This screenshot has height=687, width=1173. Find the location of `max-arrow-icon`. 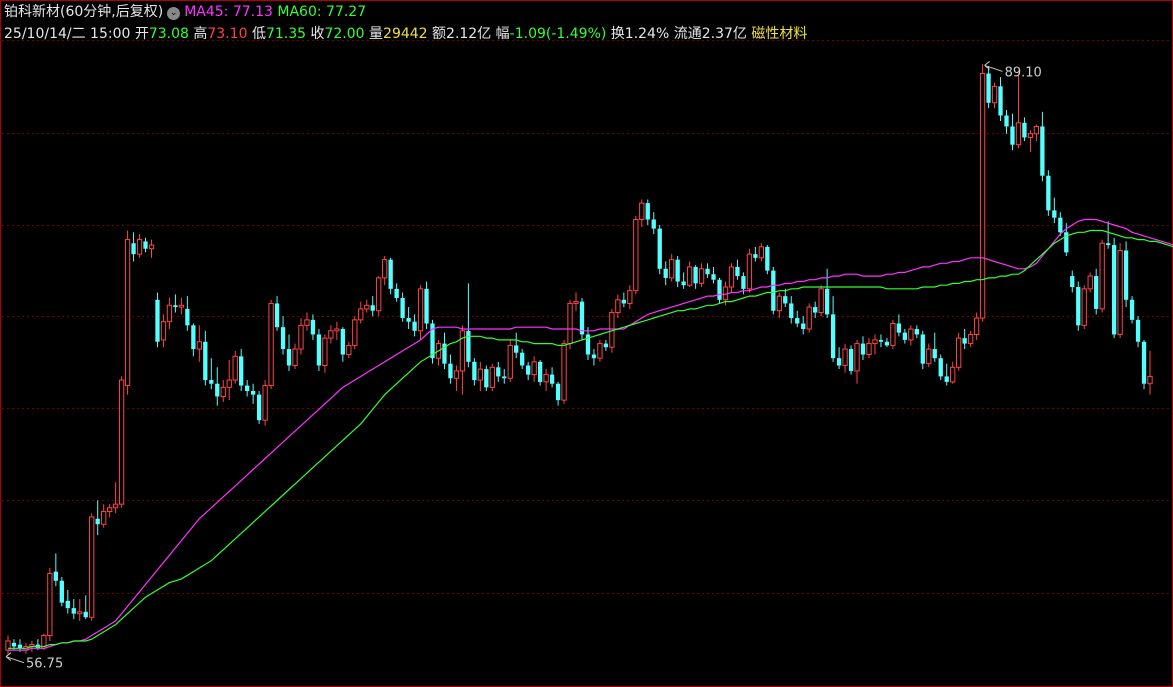

max-arrow-icon is located at coordinates (993, 66).